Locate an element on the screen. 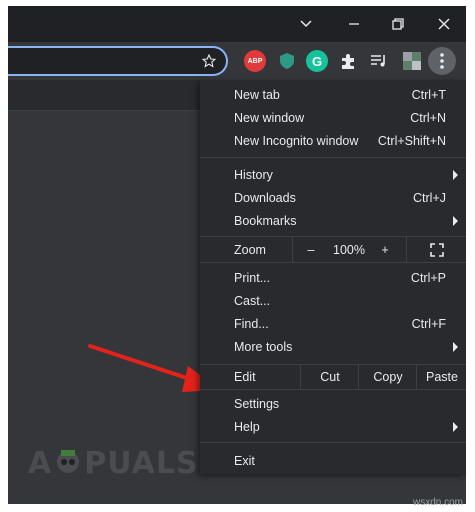 The image size is (475, 512). minimize-icon is located at coordinates (354, 24).